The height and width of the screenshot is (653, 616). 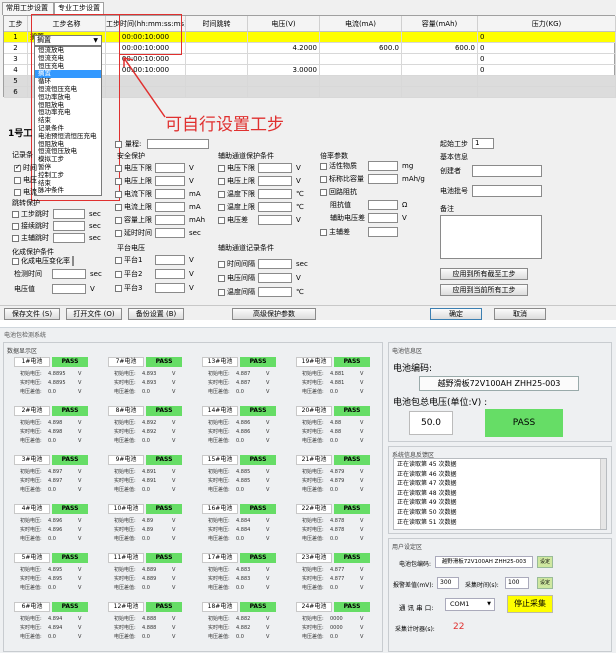 I want to click on main-aux-checkbox, so click(x=323, y=232).